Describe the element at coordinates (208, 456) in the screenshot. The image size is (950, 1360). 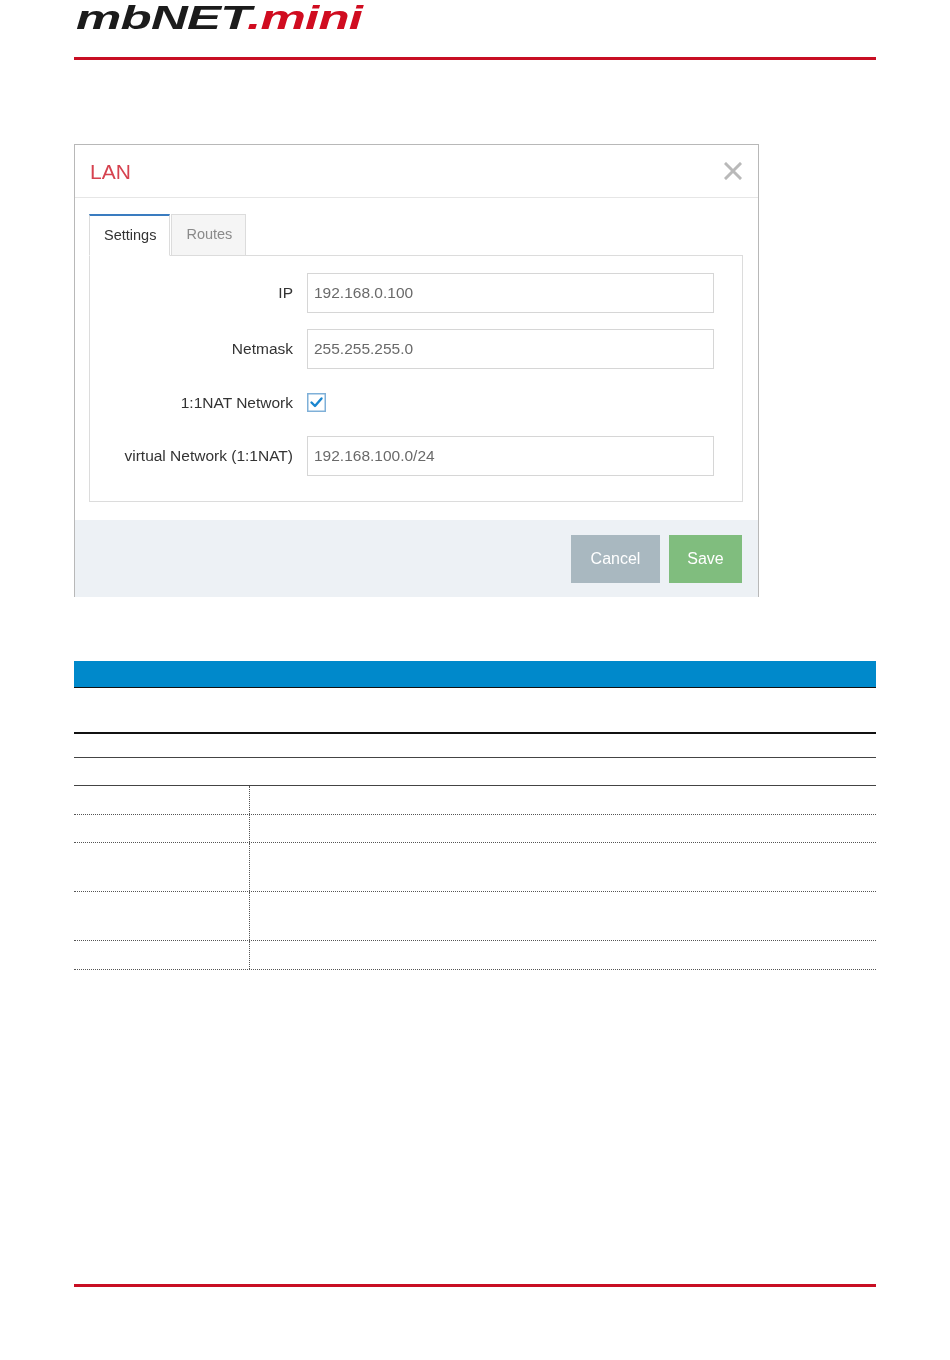
I see `field-label: virtual Network (1:1NAT)` at that location.